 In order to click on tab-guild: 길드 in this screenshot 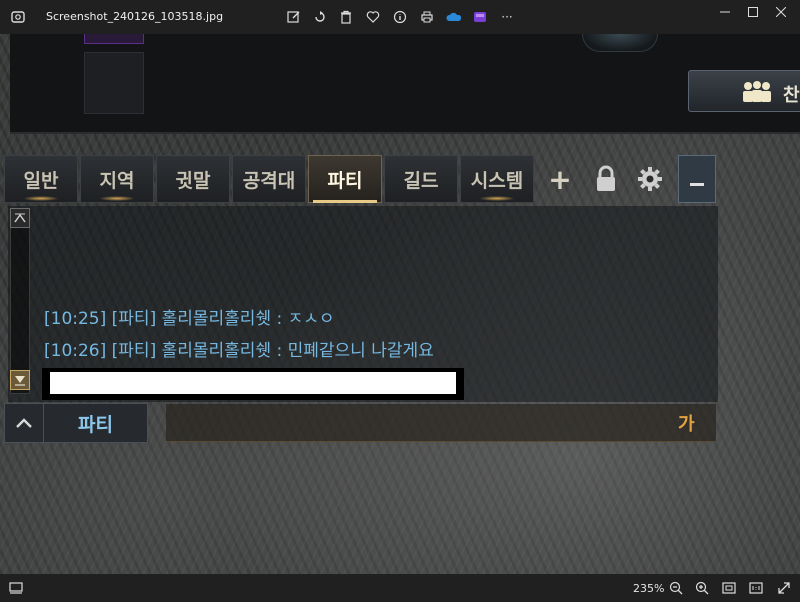, I will do `click(421, 179)`.